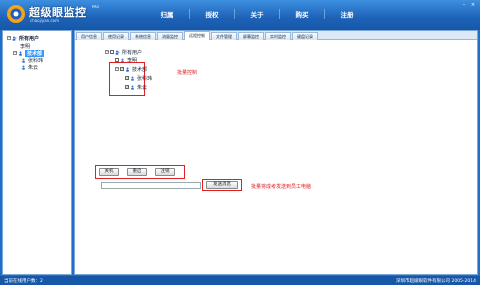 The image size is (480, 285). Describe the element at coordinates (23, 281) in the screenshot. I see `online-user-count: 当前在线用户数：2` at that location.